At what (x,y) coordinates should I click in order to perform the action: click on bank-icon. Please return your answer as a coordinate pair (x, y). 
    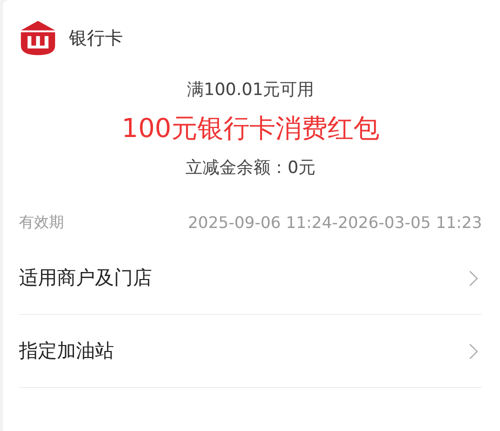
    Looking at the image, I should click on (38, 38).